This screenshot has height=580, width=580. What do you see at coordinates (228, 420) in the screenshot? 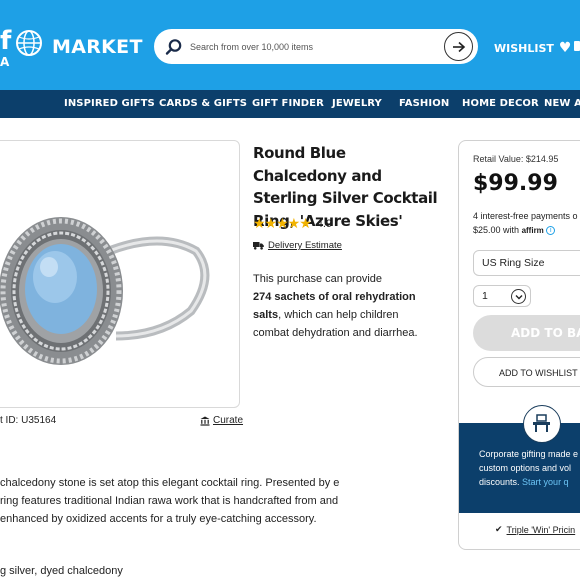
I see `curate-label: Curate` at bounding box center [228, 420].